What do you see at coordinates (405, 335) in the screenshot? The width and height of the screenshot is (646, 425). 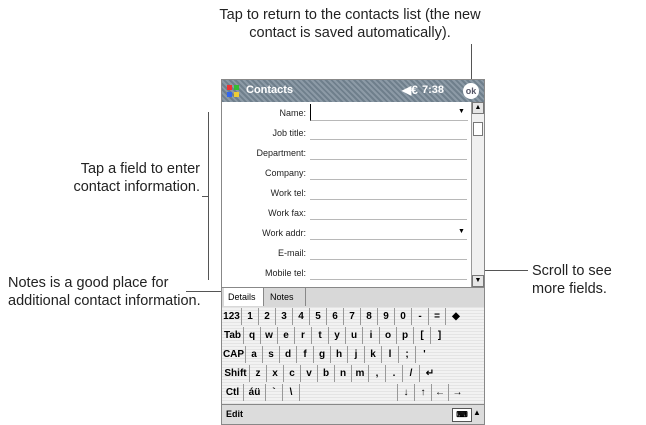 I see `key: p` at bounding box center [405, 335].